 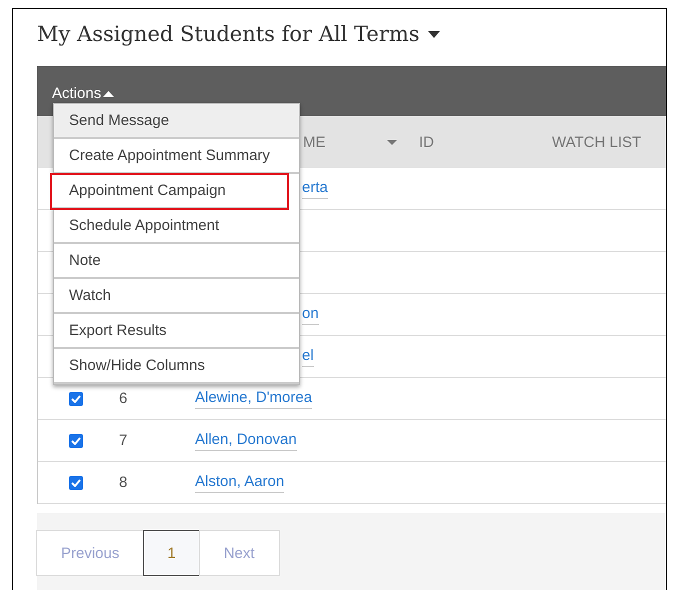 I want to click on student-link: on, so click(x=310, y=314).